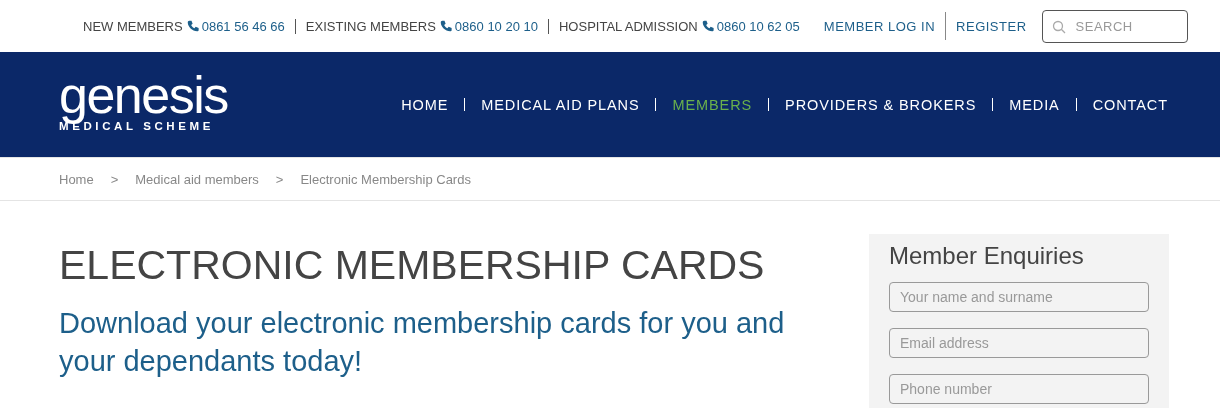 This screenshot has width=1220, height=408. Describe the element at coordinates (560, 104) in the screenshot. I see `nav-link: MEDICAL AID PLANS` at that location.